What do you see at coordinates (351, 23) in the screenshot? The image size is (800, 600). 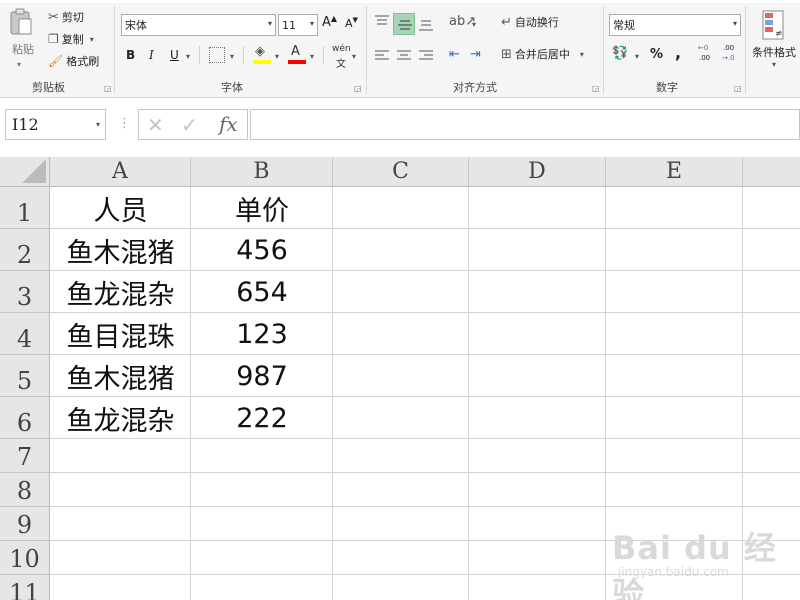 I see `shrink-font-button: A ▼` at bounding box center [351, 23].